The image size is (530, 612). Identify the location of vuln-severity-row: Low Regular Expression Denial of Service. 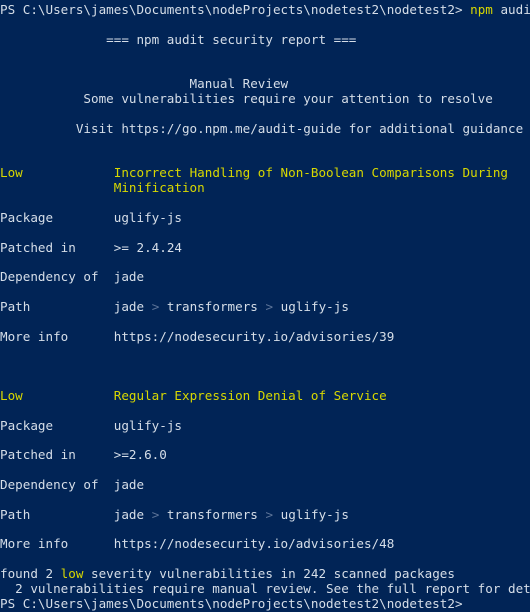
(265, 395).